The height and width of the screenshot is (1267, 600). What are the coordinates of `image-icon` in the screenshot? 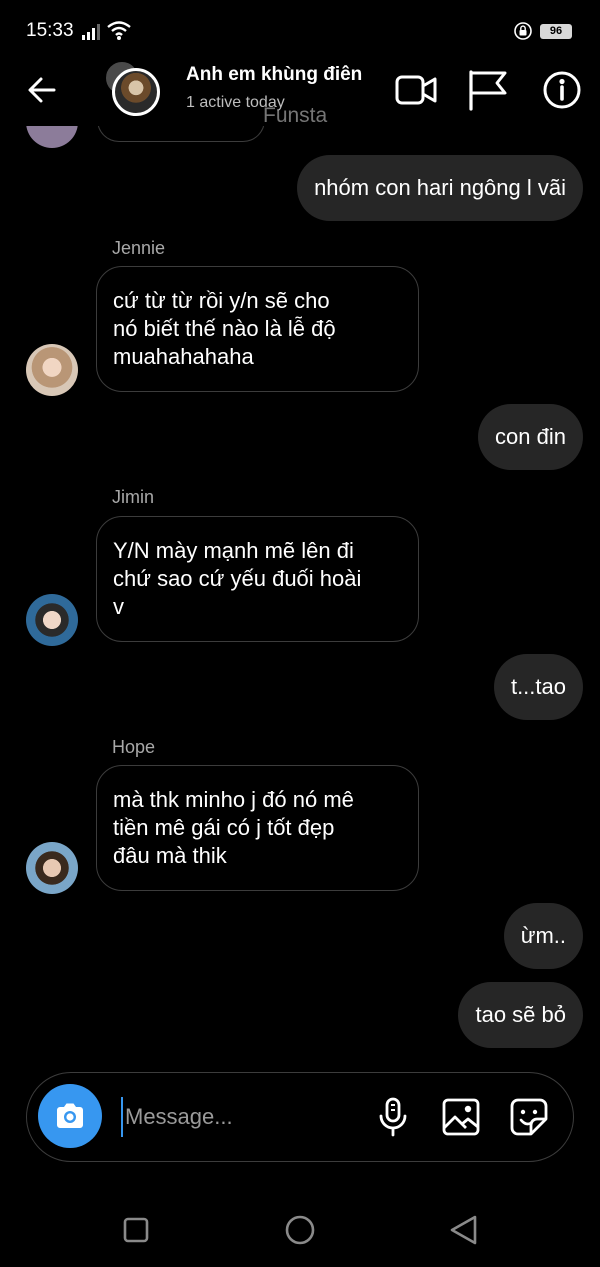 It's located at (461, 1117).